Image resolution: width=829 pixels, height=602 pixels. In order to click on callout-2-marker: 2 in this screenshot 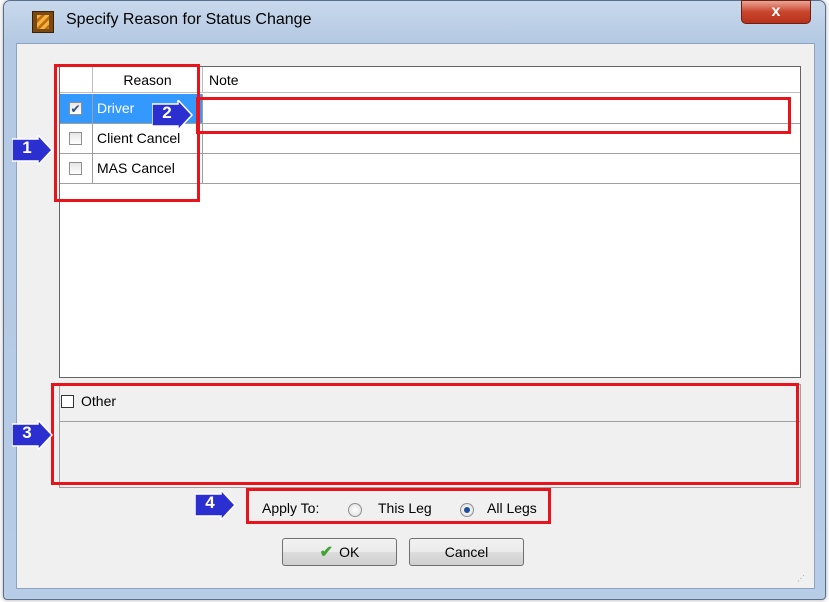, I will do `click(174, 115)`.